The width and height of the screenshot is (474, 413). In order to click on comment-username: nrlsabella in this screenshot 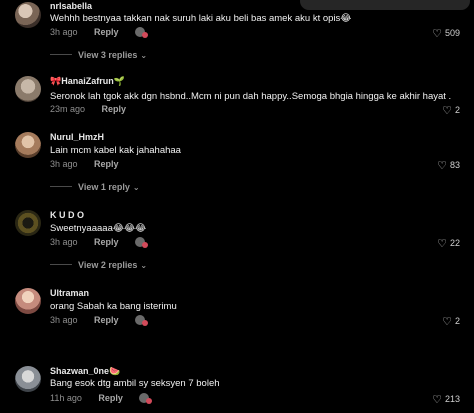, I will do `click(71, 6)`.